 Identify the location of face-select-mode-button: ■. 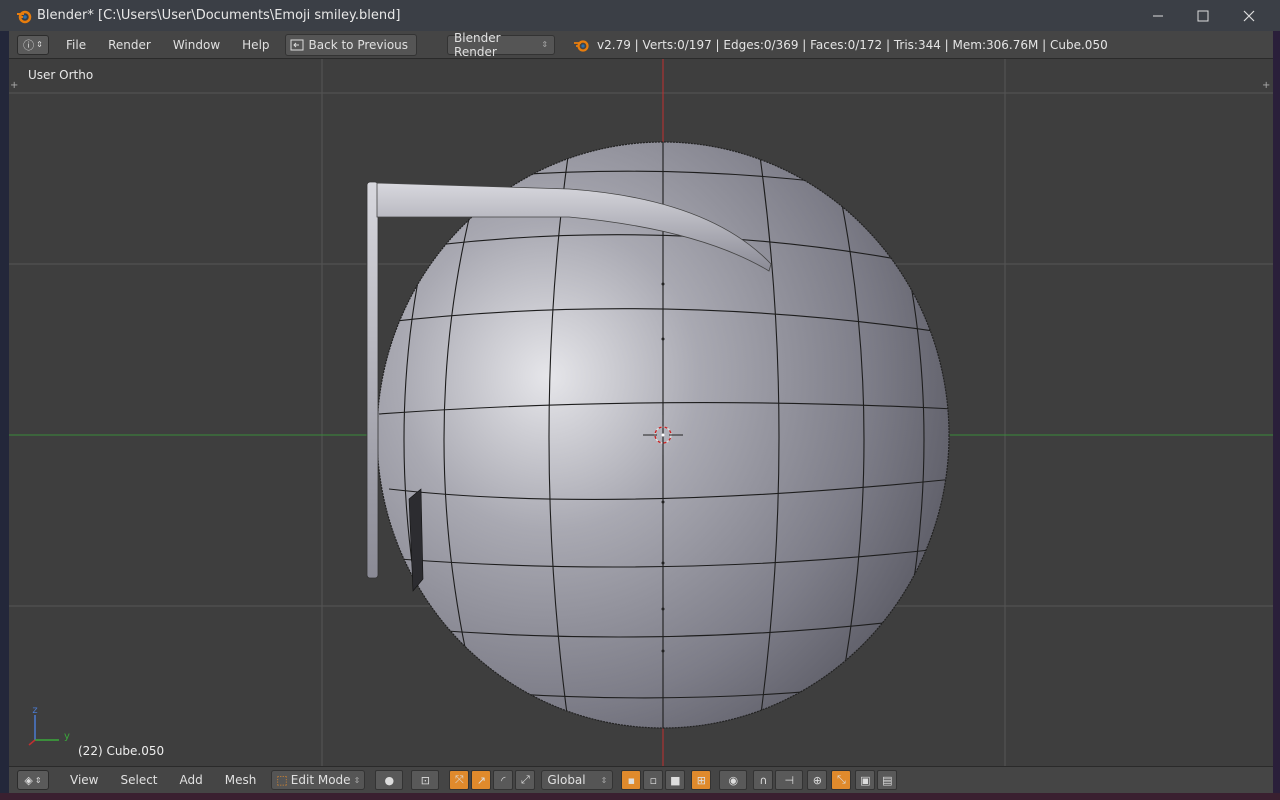
(675, 780).